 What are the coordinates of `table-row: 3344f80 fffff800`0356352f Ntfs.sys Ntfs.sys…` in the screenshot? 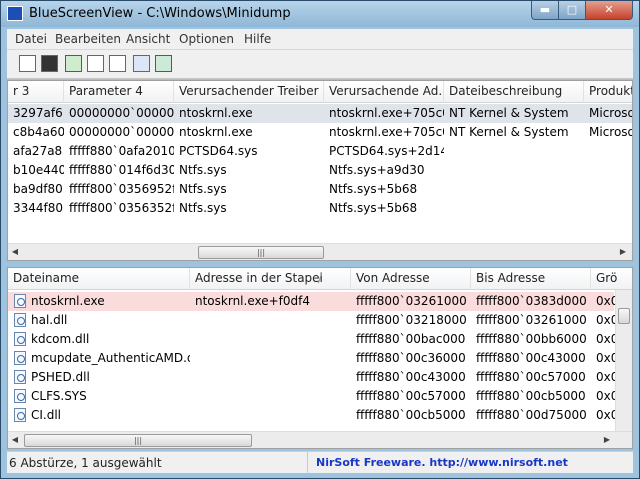 It's located at (320, 208).